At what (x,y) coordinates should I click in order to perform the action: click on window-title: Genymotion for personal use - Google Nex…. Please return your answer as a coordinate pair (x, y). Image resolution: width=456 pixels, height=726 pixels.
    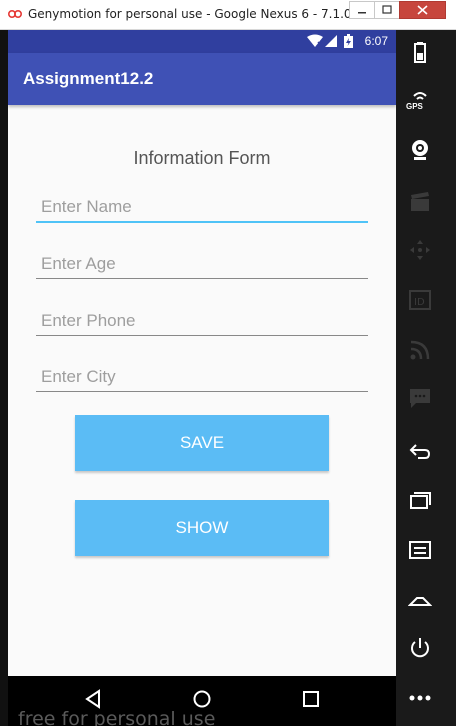
    Looking at the image, I should click on (201, 14).